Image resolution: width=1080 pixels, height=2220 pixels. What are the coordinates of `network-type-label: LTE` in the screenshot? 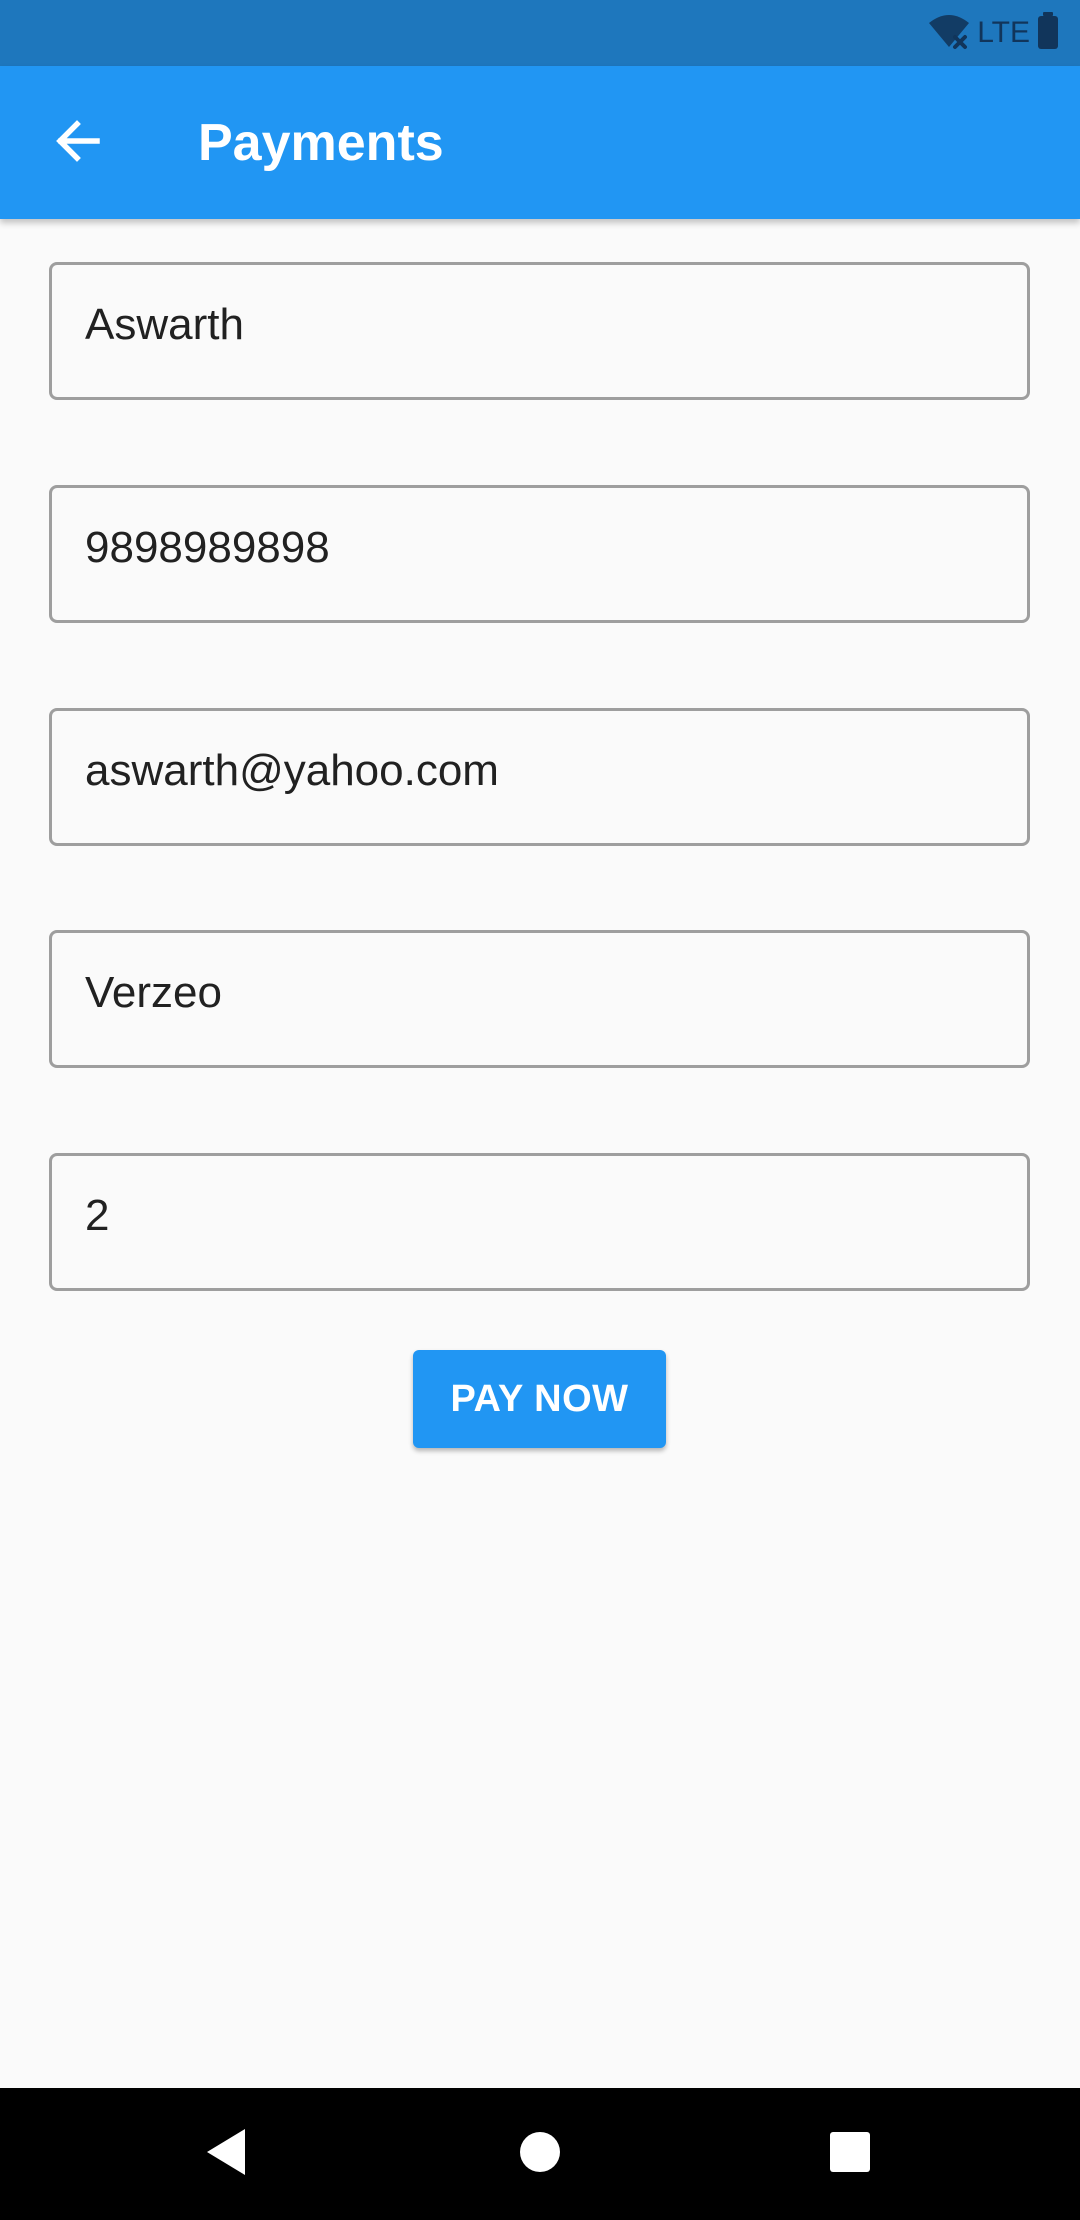 It's located at (1003, 32).